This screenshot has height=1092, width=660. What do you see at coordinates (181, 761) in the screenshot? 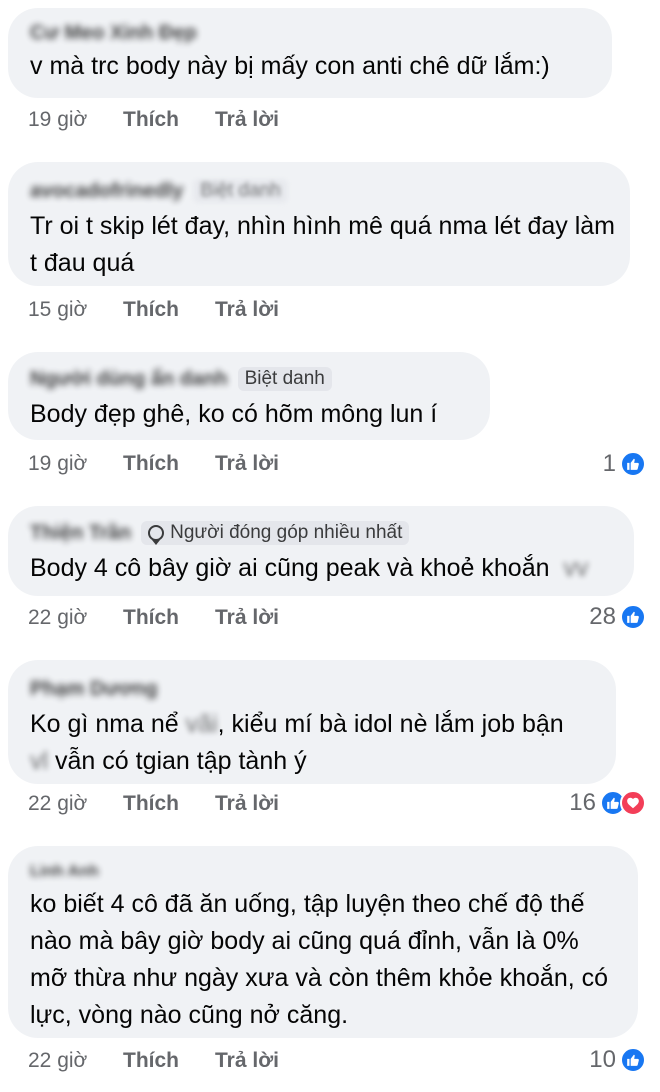
I see `comment-text-part: vẫn có tgian tập tành ý` at bounding box center [181, 761].